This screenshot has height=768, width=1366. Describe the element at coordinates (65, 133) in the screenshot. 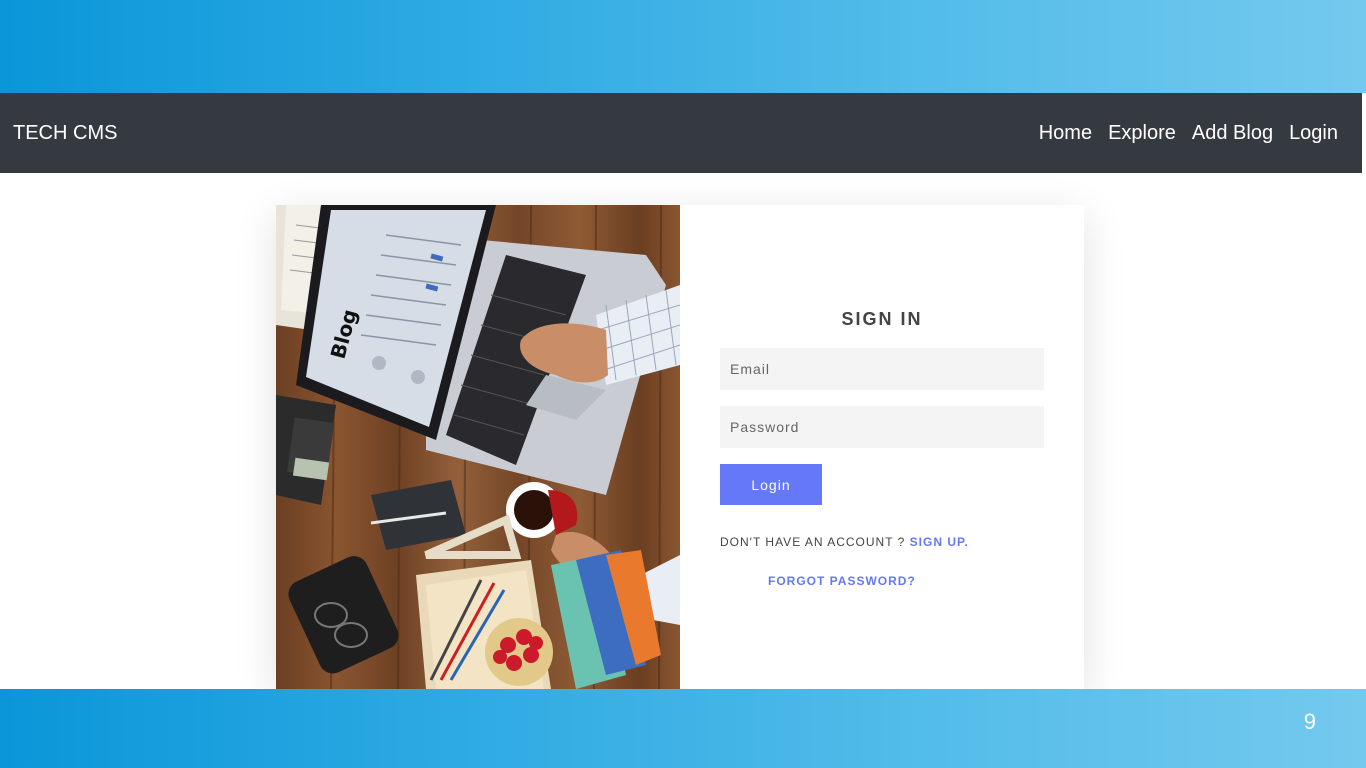

I see `brand-logo: TECH CMS` at that location.